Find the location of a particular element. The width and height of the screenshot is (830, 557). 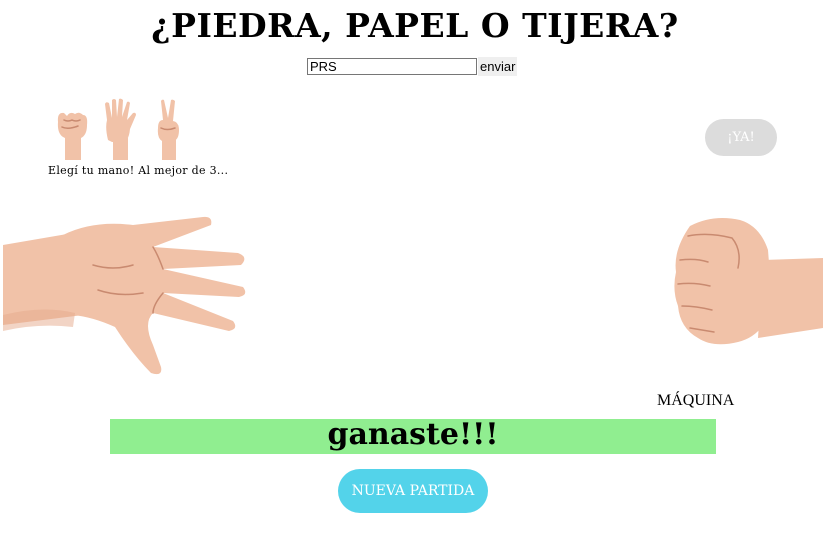

choice-paper is located at coordinates (120, 131).